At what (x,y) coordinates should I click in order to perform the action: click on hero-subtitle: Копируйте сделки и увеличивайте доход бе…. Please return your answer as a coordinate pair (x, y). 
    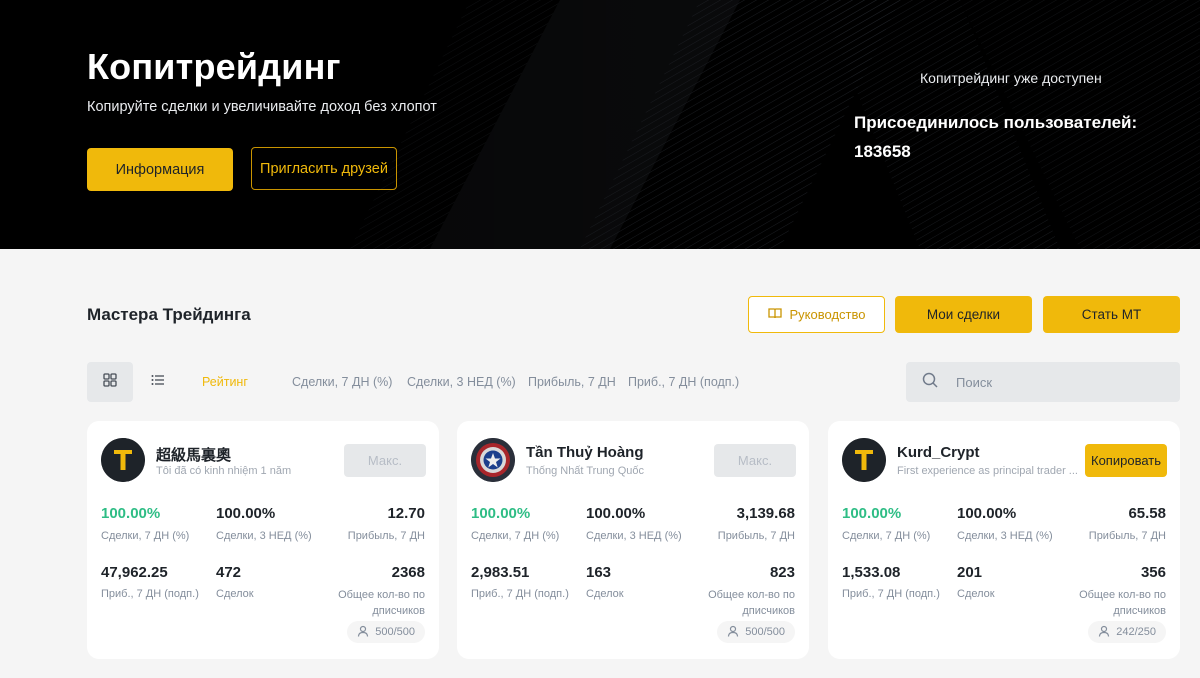
    Looking at the image, I should click on (262, 107).